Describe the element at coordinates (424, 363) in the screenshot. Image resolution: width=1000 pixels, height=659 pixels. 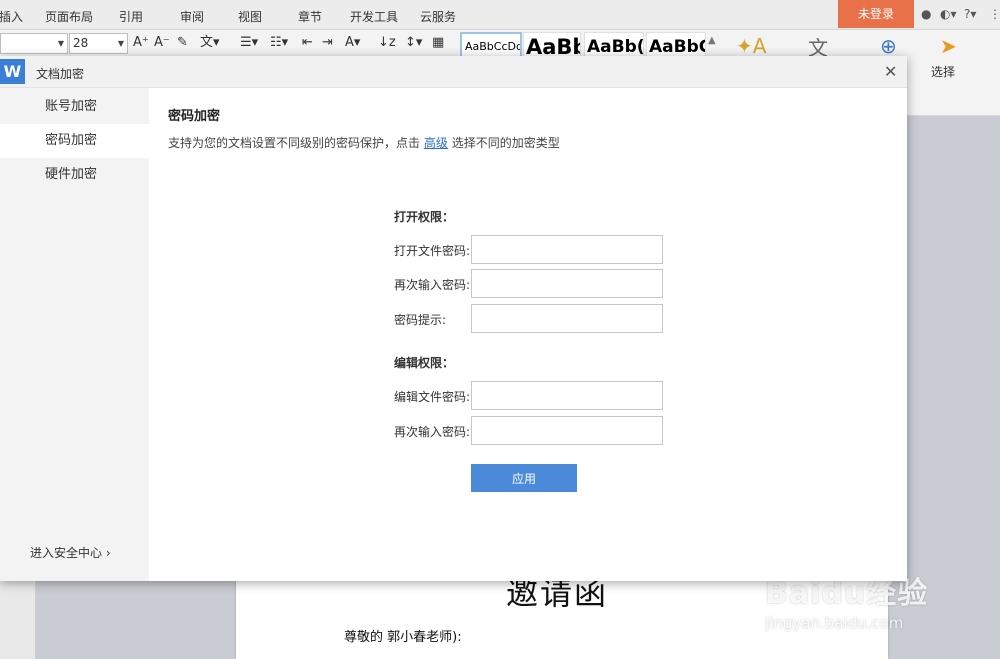
I see `edit-permission-title: 编辑权限：` at that location.